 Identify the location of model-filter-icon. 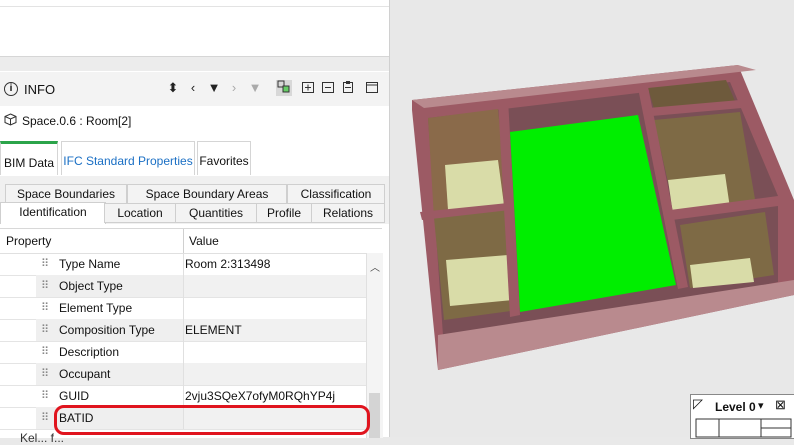
(284, 88).